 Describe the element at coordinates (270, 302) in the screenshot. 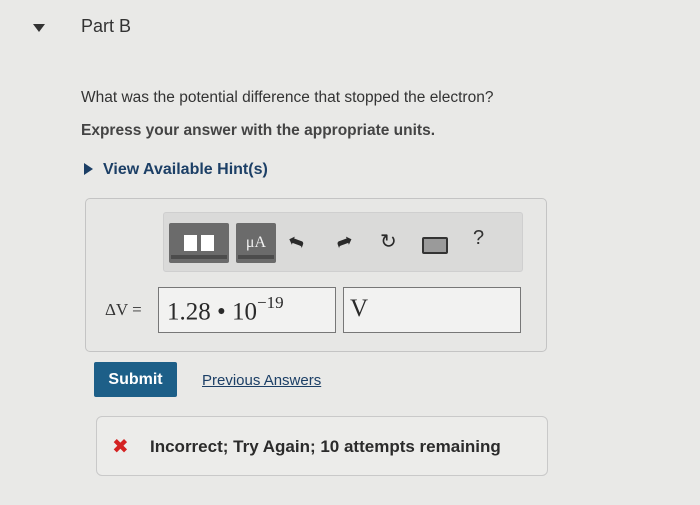

I see `answer-exponent: −19` at that location.